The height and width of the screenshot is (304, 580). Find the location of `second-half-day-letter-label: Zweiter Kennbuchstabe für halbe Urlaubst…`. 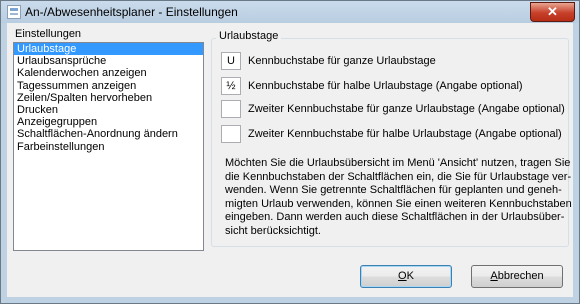

second-half-day-letter-label: Zweiter Kennbuchstabe für halbe Urlaubst… is located at coordinates (405, 134).